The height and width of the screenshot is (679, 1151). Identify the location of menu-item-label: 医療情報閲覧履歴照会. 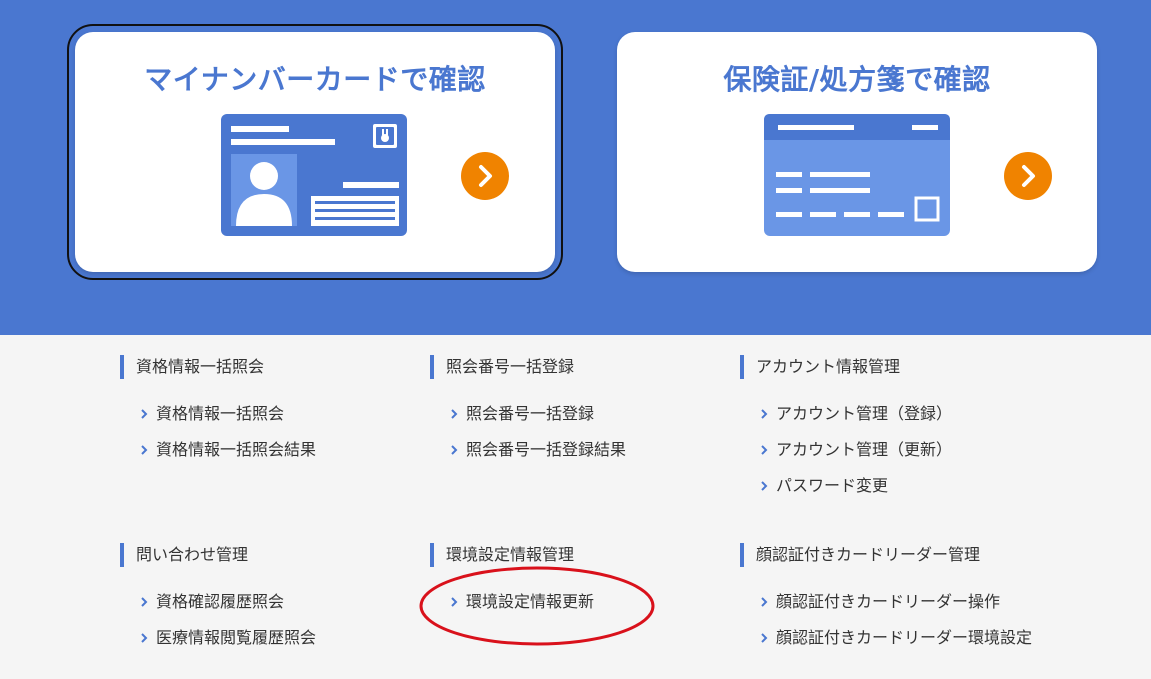
(236, 637).